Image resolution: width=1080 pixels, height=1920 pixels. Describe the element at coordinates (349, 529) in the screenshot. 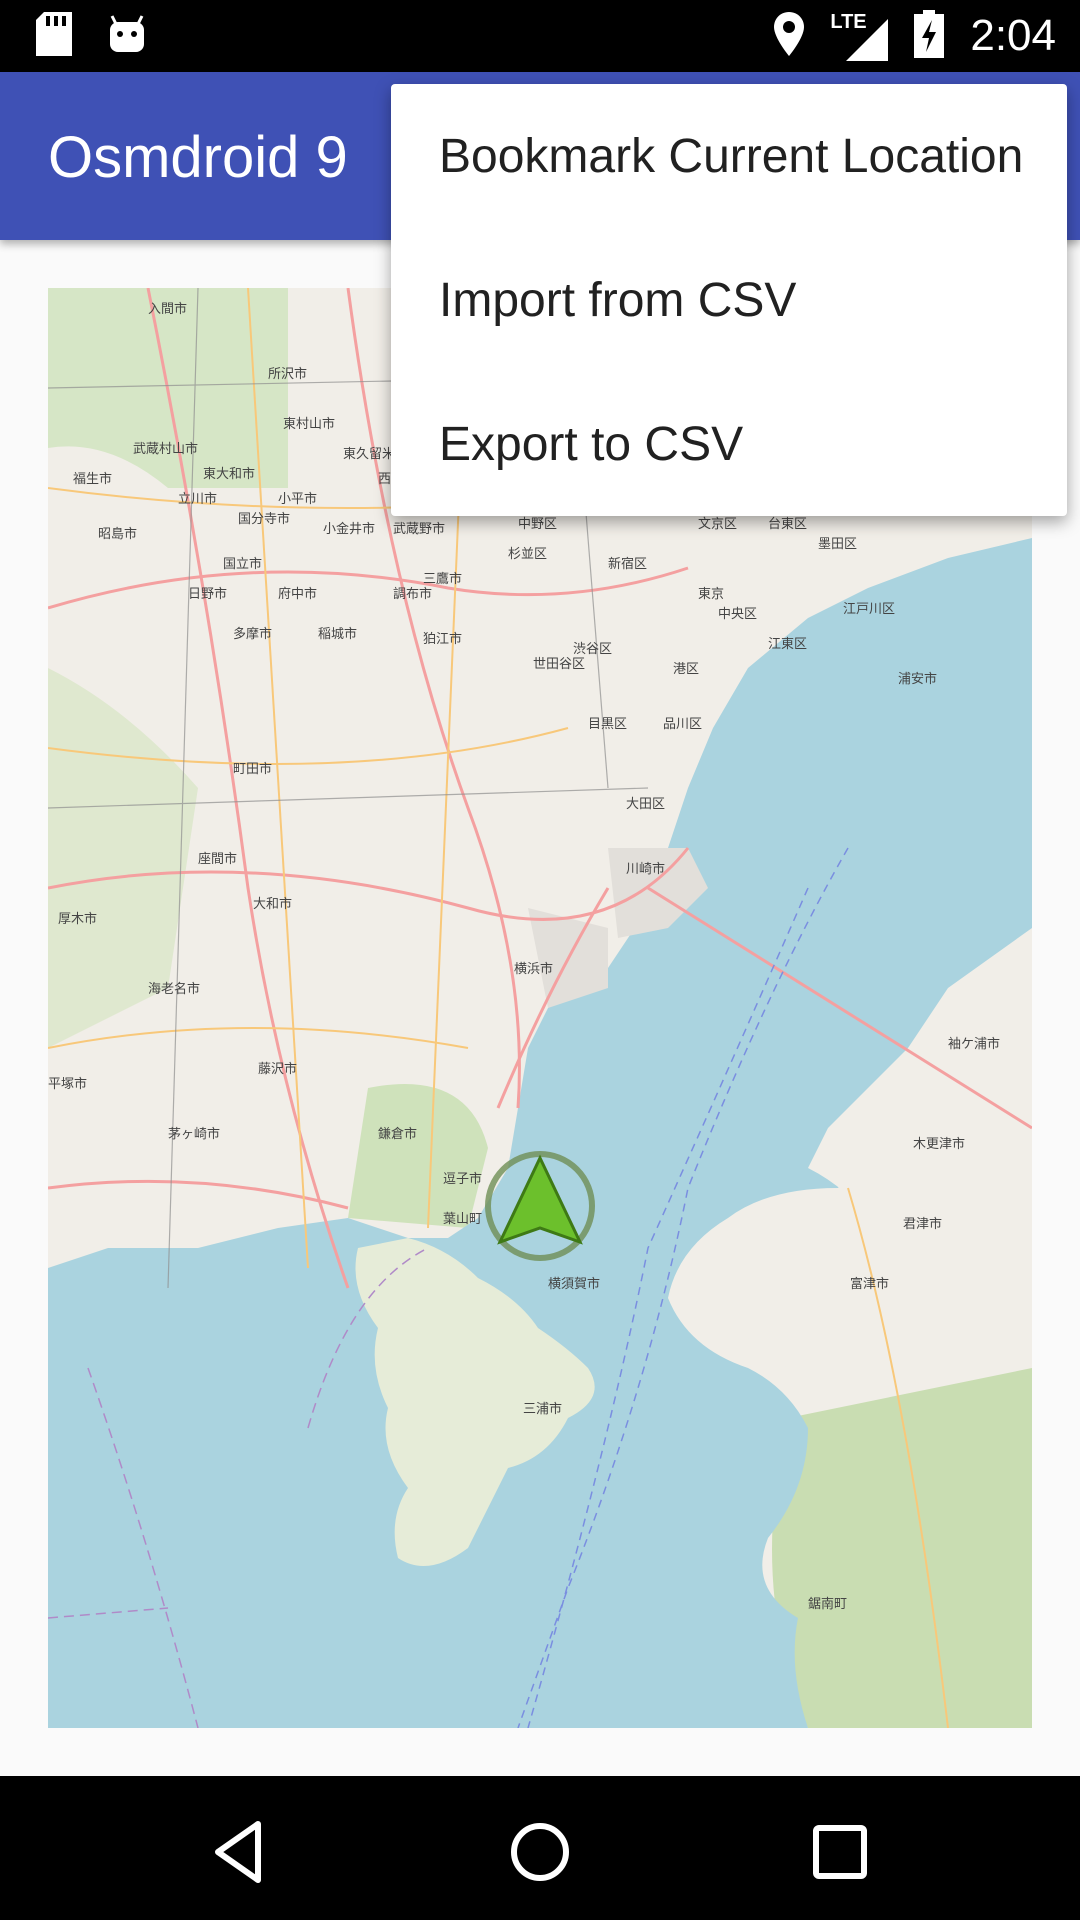

I see `map-label: 小金井市` at that location.